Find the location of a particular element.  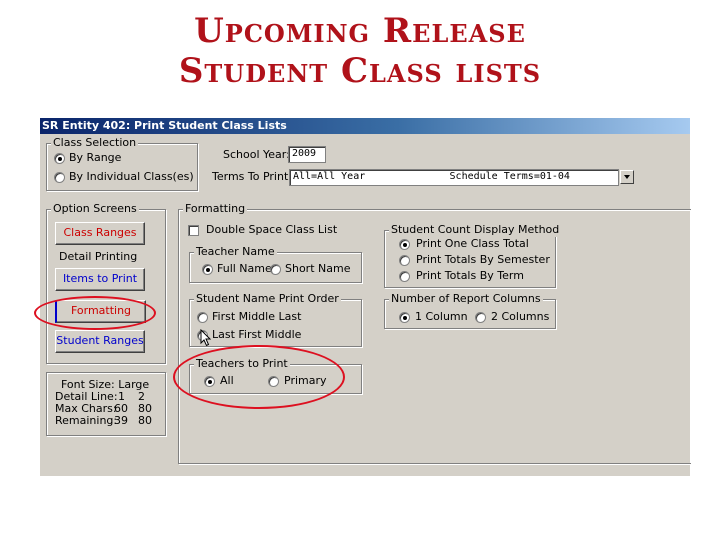

student-count-label: Student Count Display Method is located at coordinates (475, 230).